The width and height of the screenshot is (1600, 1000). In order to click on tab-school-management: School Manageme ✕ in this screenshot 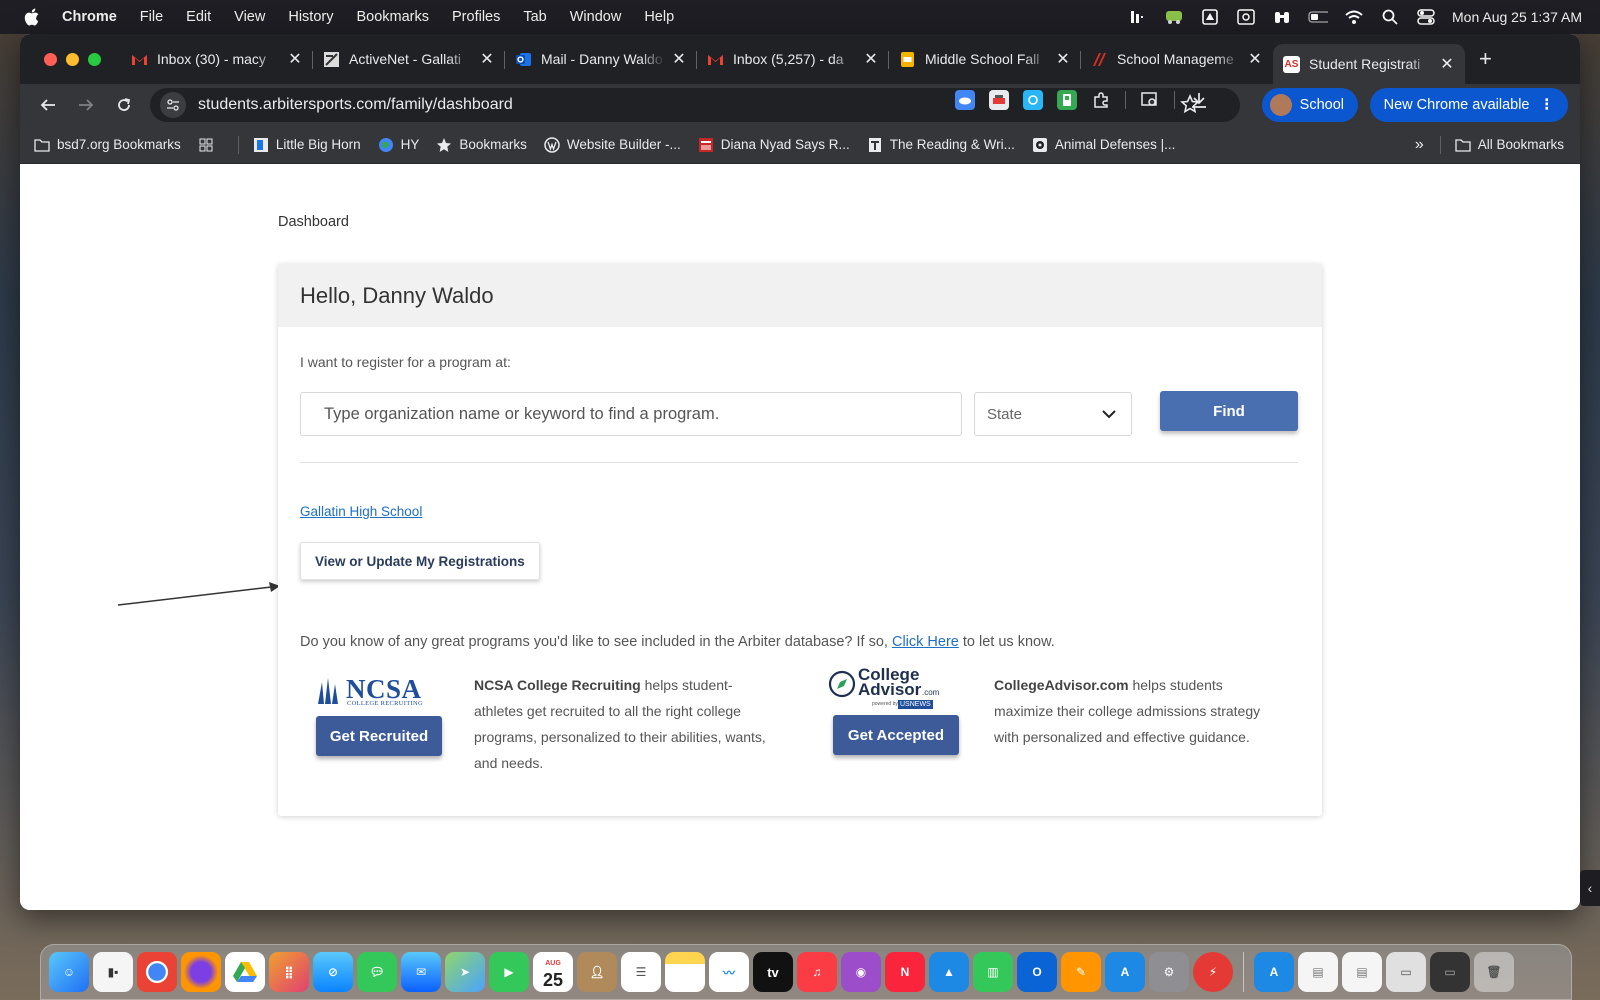, I will do `click(1177, 59)`.